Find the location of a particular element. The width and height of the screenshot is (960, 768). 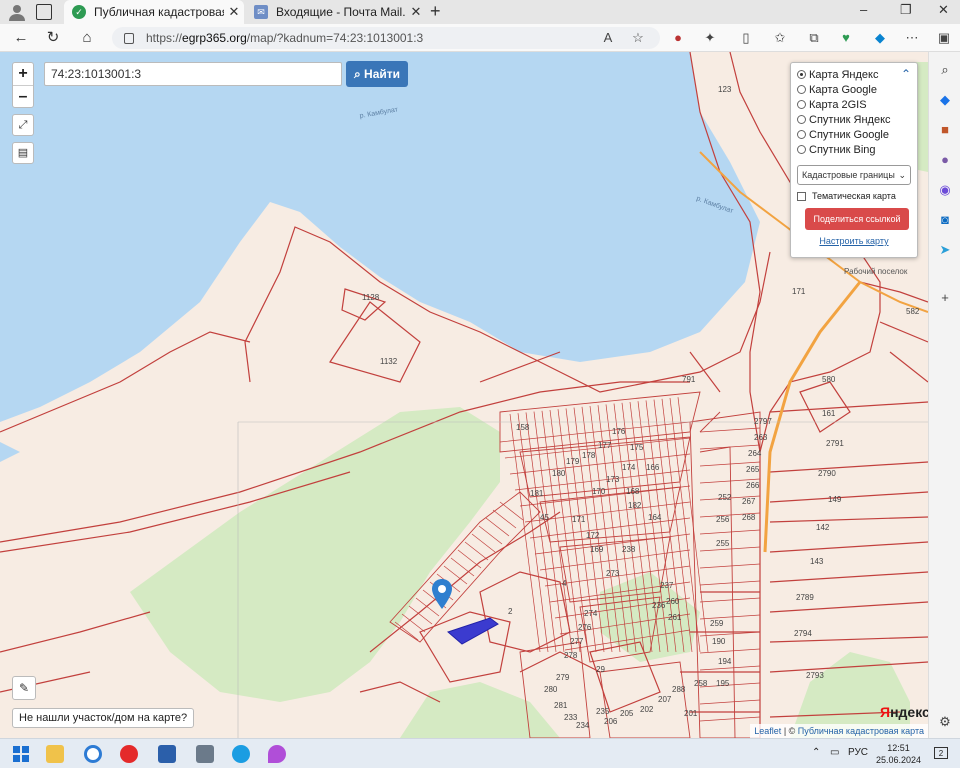

tab-cadastral-map: ✓ Публичная кадастровая карт ✕ is located at coordinates (154, 12).